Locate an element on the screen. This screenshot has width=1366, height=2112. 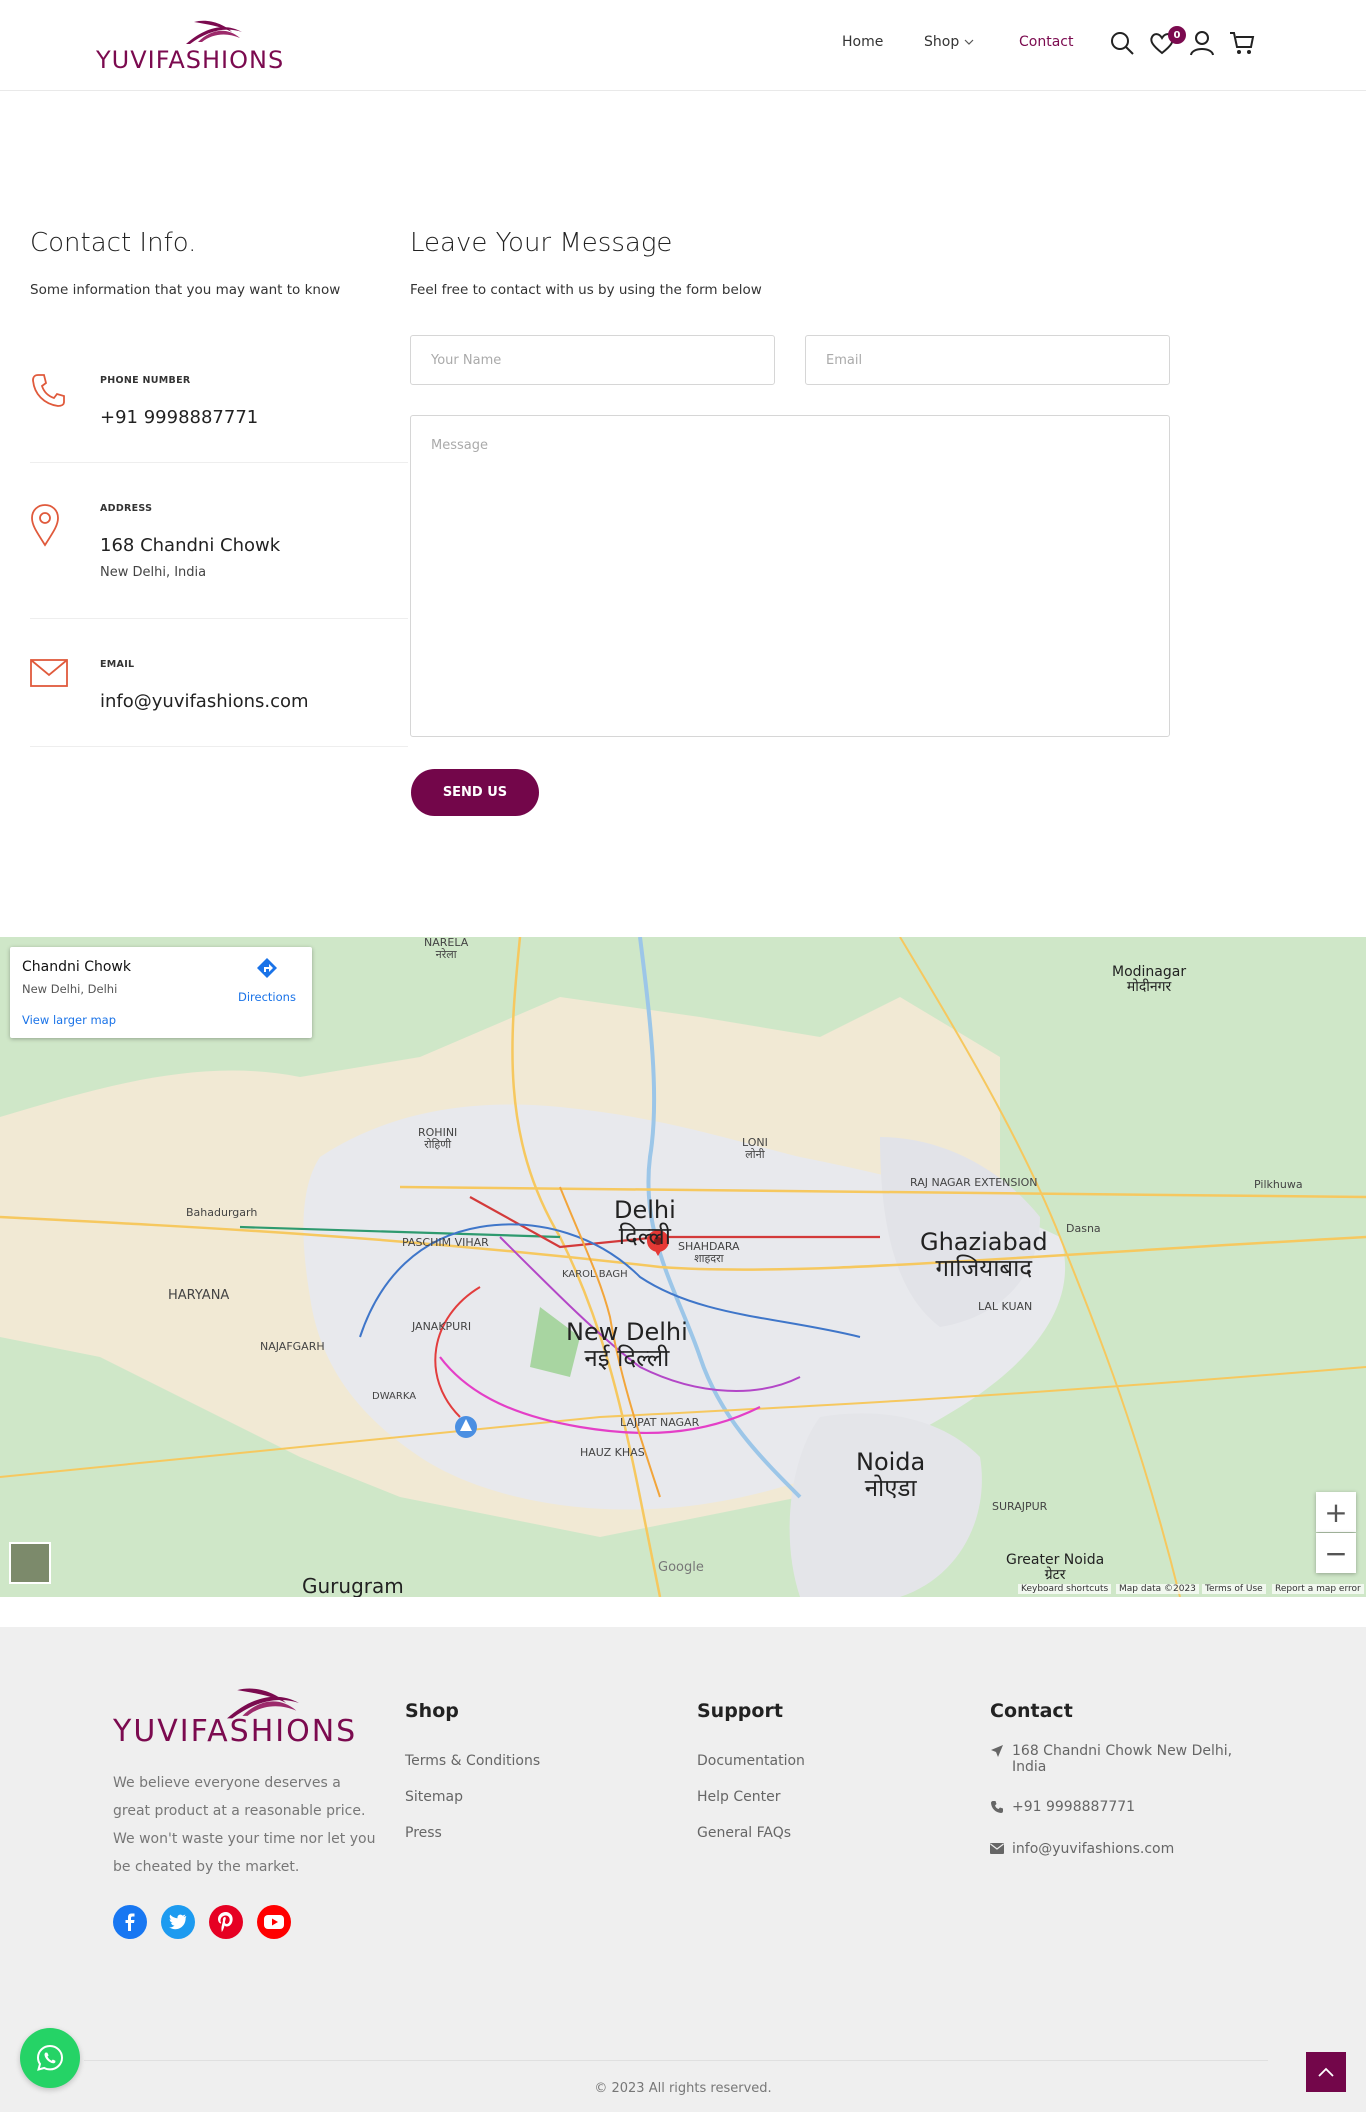
map-label-noida: Noida नोएडा is located at coordinates (890, 1475).